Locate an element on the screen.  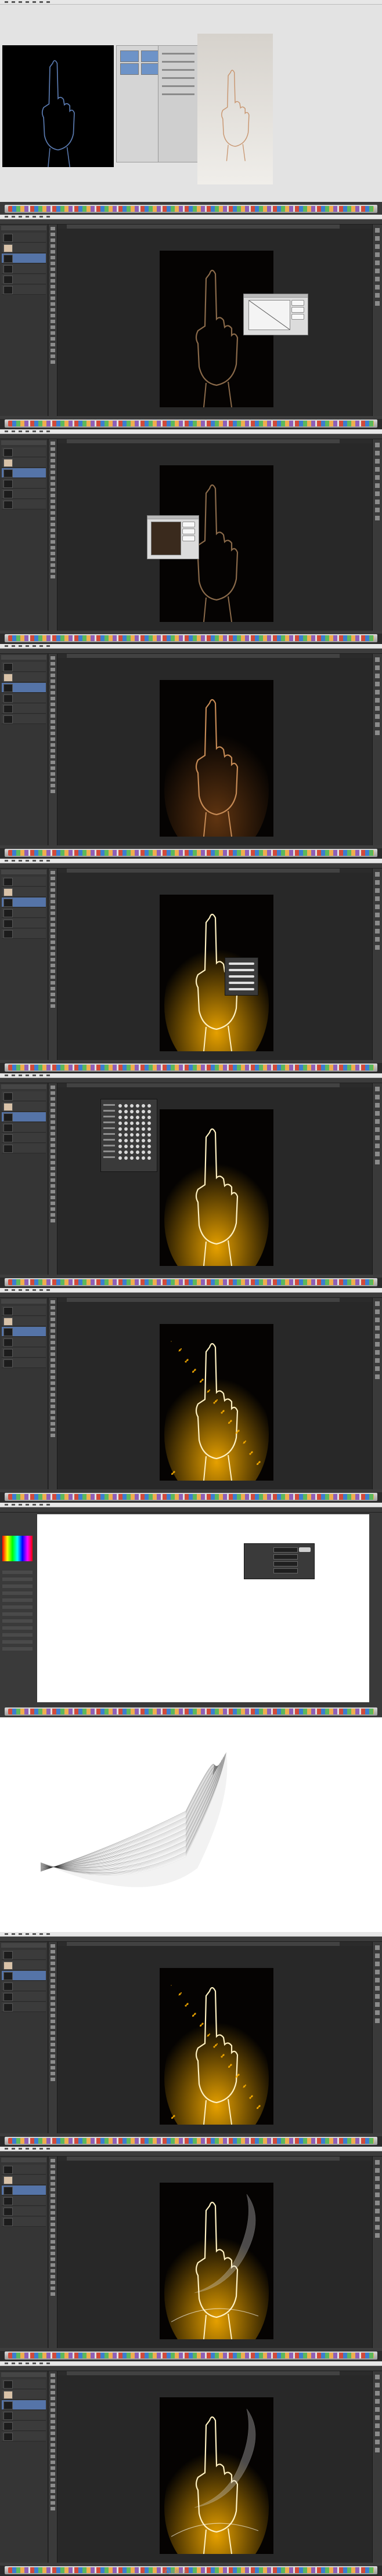
ok-button is located at coordinates (305, 1549).